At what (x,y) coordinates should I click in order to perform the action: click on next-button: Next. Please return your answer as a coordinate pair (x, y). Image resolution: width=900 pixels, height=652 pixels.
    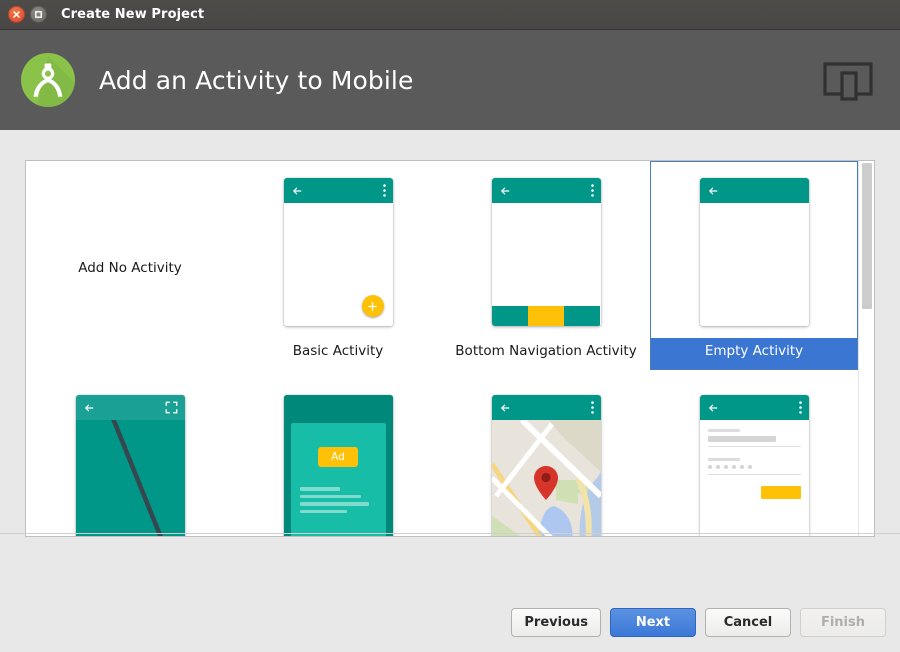
    Looking at the image, I should click on (653, 622).